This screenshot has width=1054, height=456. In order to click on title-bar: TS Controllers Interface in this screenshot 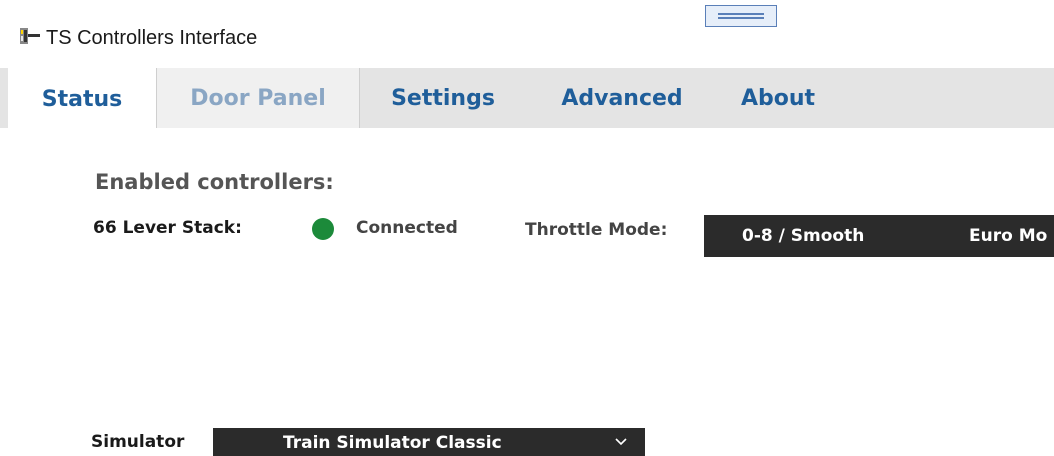, I will do `click(527, 33)`.